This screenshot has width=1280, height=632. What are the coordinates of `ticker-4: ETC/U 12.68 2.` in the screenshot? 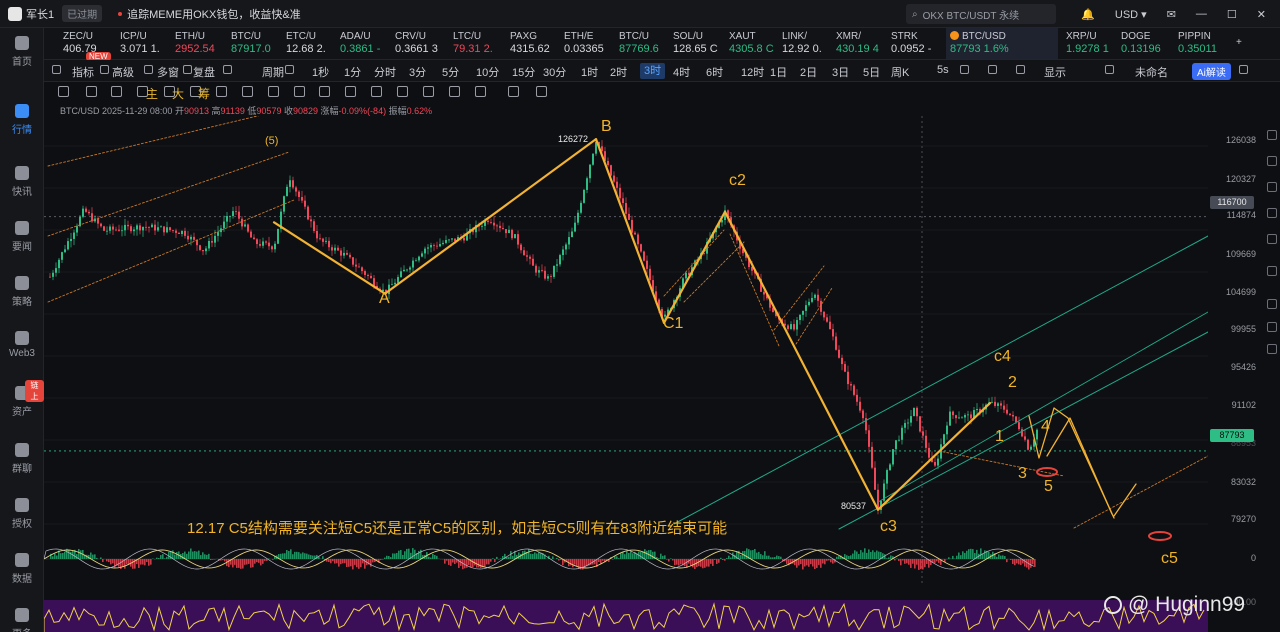 It's located at (306, 43).